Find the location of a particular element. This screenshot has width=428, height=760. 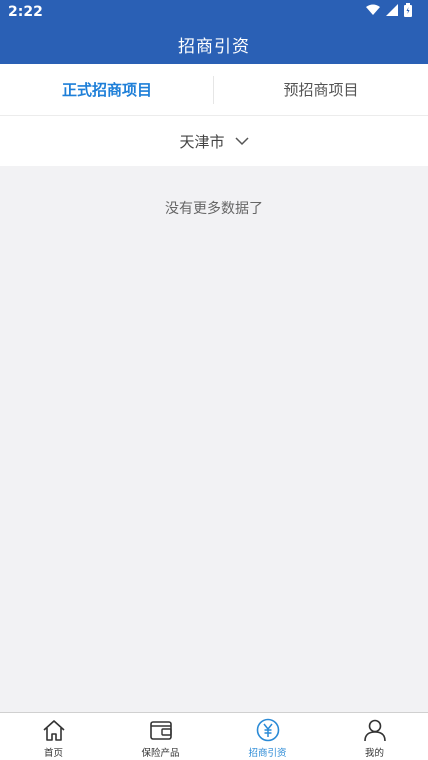

tab-pre-projects: 预招商项目 is located at coordinates (321, 89).